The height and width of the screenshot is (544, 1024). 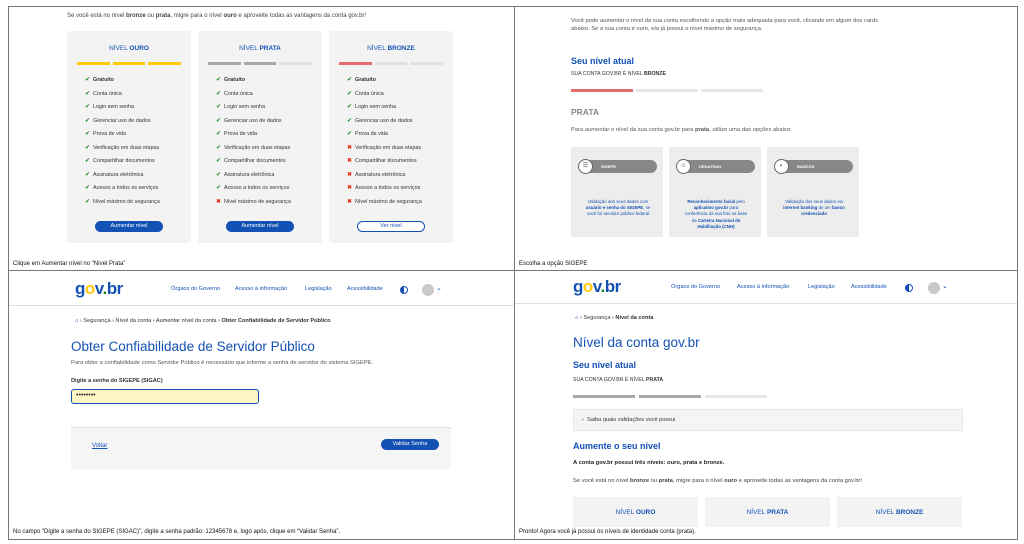 What do you see at coordinates (899, 512) in the screenshot?
I see `mini-card-bronze: NÍVEL BRONZE` at bounding box center [899, 512].